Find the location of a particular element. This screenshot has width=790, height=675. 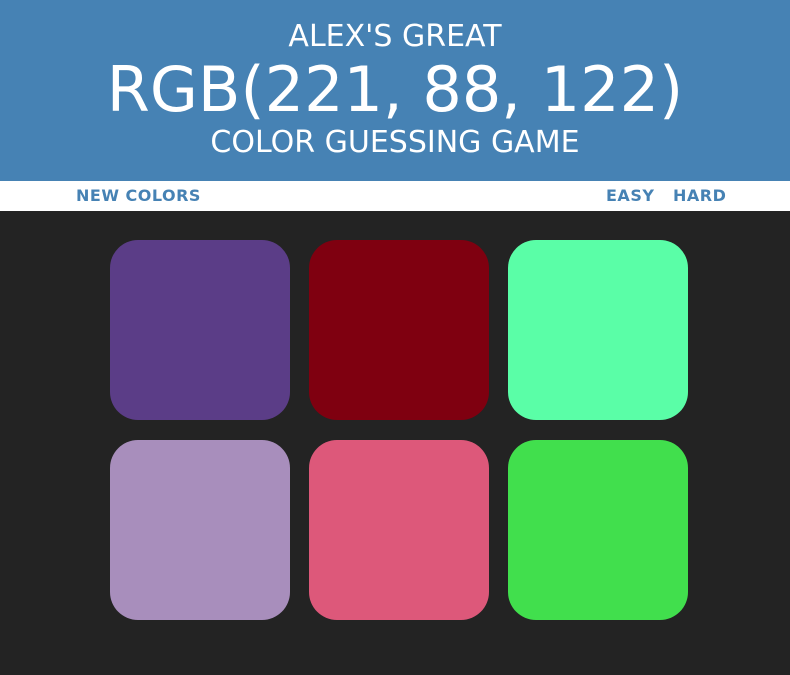

hard-mode-button: HARD is located at coordinates (699, 196).